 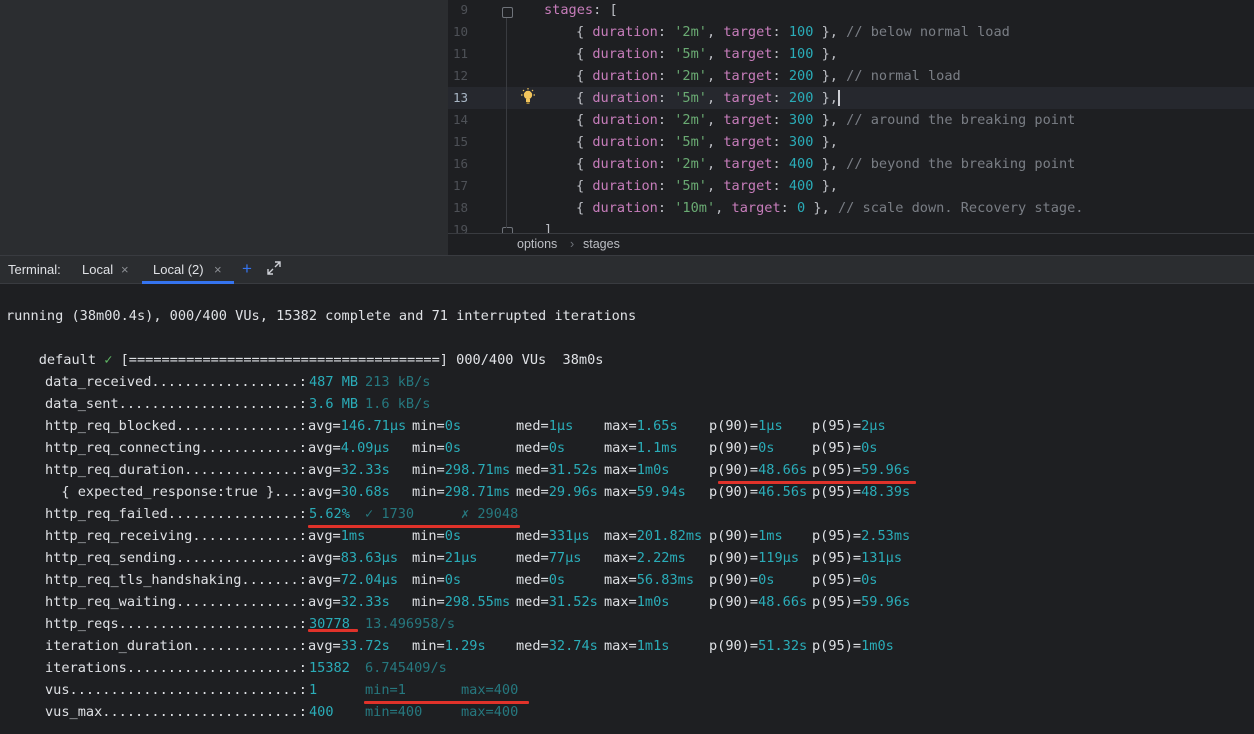 I want to click on metric-value: 6.745409/s, so click(x=406, y=668).